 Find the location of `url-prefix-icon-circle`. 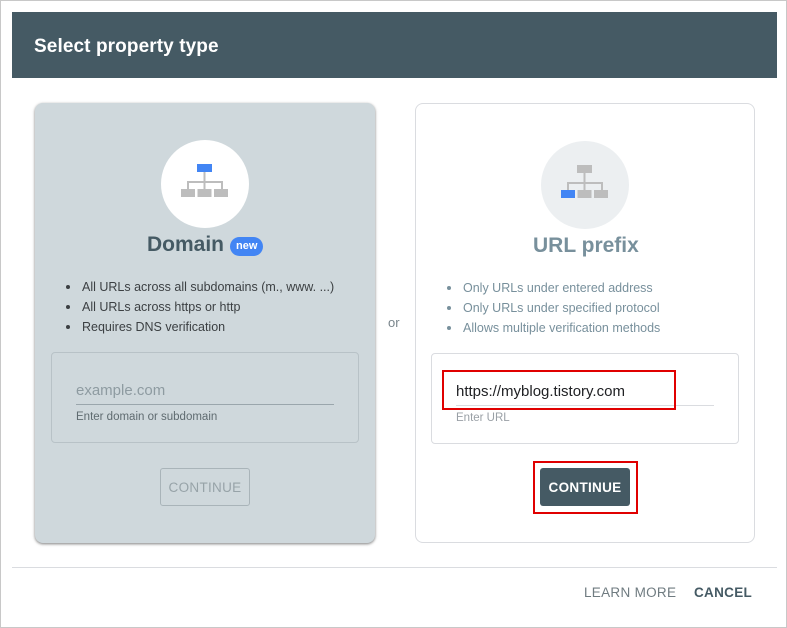

url-prefix-icon-circle is located at coordinates (585, 185).